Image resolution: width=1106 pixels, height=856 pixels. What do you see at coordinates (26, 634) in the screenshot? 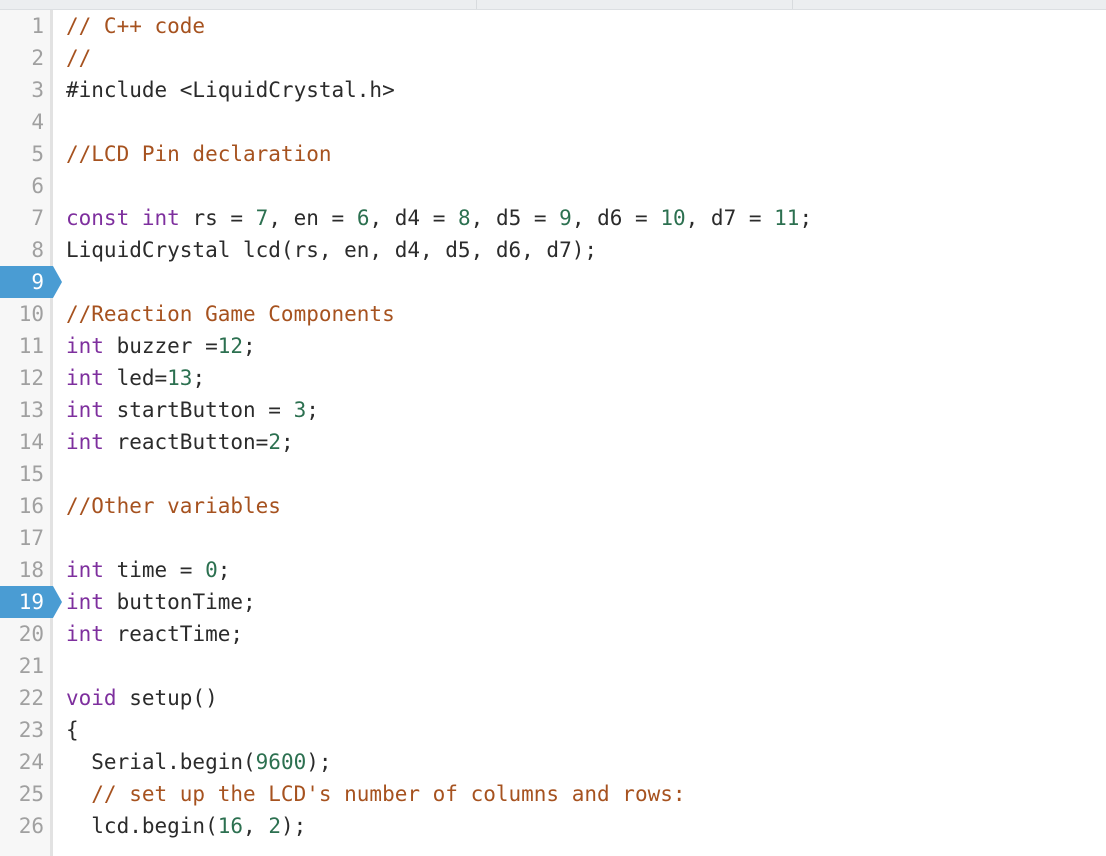
I see `line-number: 20` at bounding box center [26, 634].